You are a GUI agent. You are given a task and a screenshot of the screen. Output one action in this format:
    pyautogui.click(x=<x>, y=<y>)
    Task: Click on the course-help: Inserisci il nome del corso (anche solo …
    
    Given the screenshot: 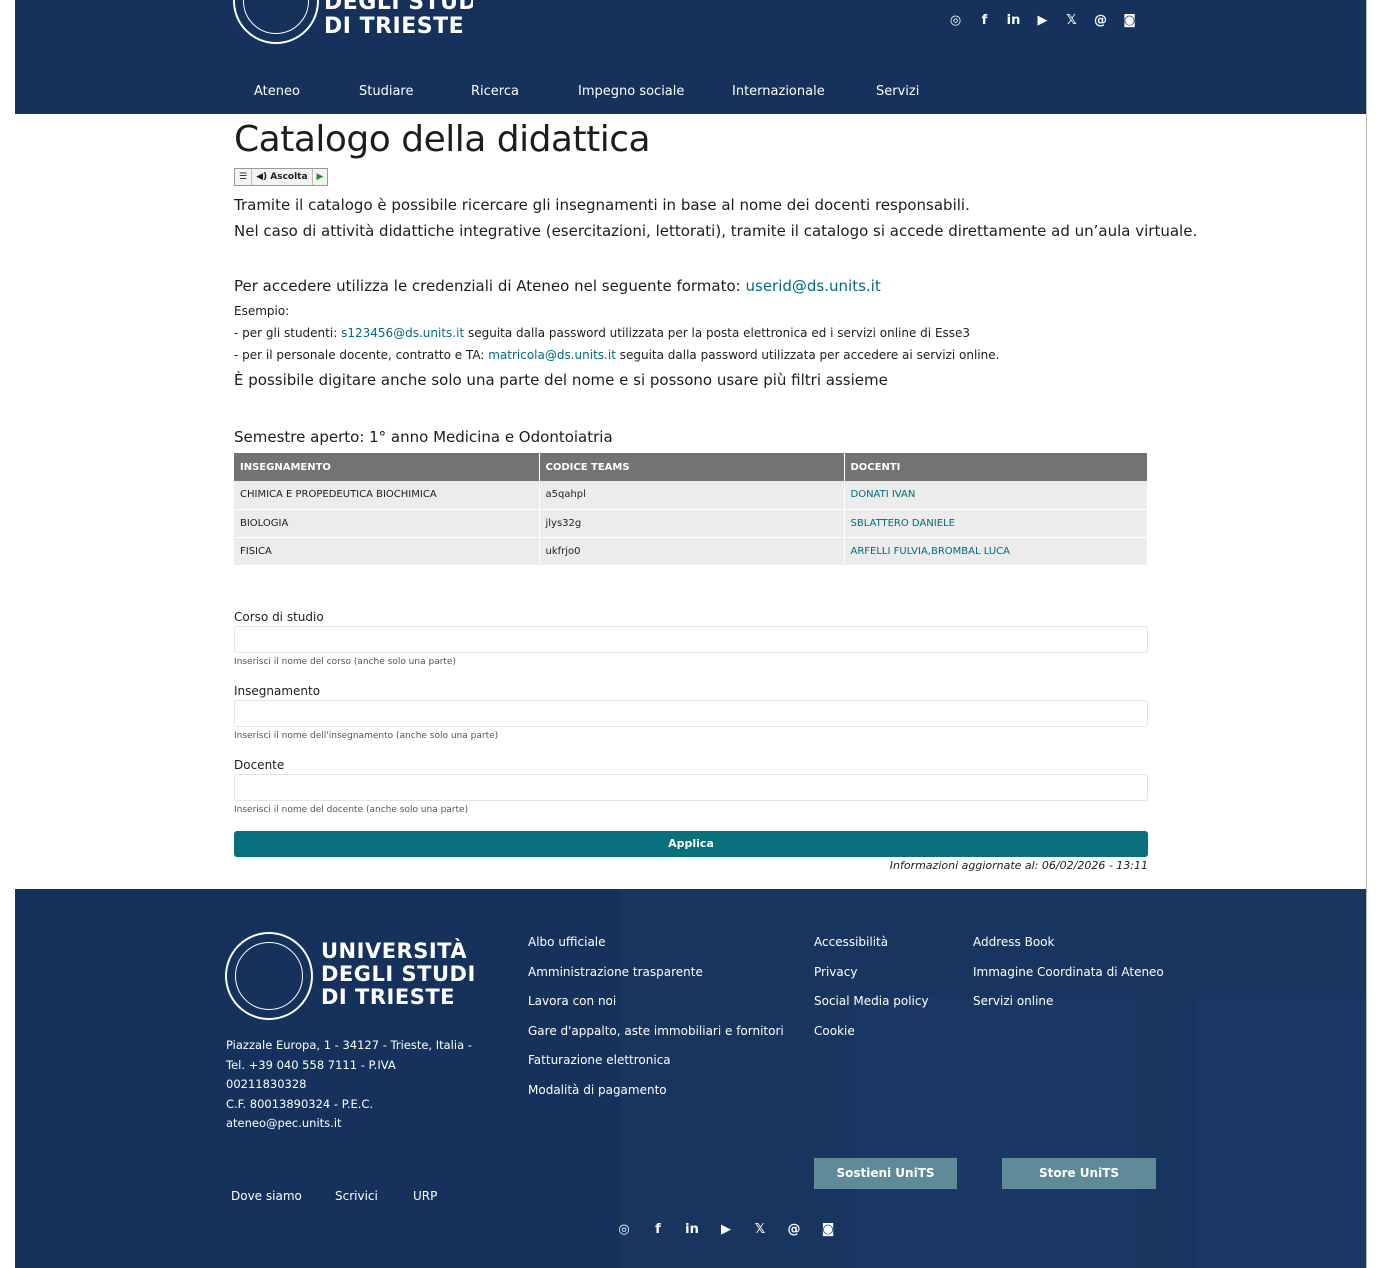 What is the action you would take?
    pyautogui.click(x=345, y=662)
    